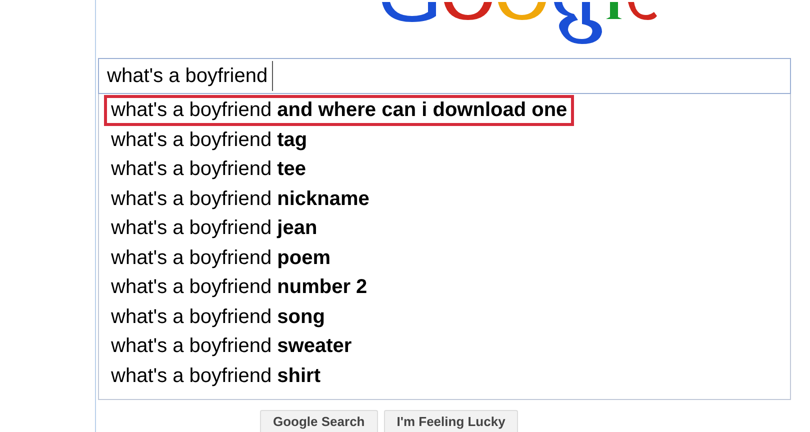 This screenshot has height=432, width=810. I want to click on suggestion-item: what's a boyfriend shirt, so click(216, 376).